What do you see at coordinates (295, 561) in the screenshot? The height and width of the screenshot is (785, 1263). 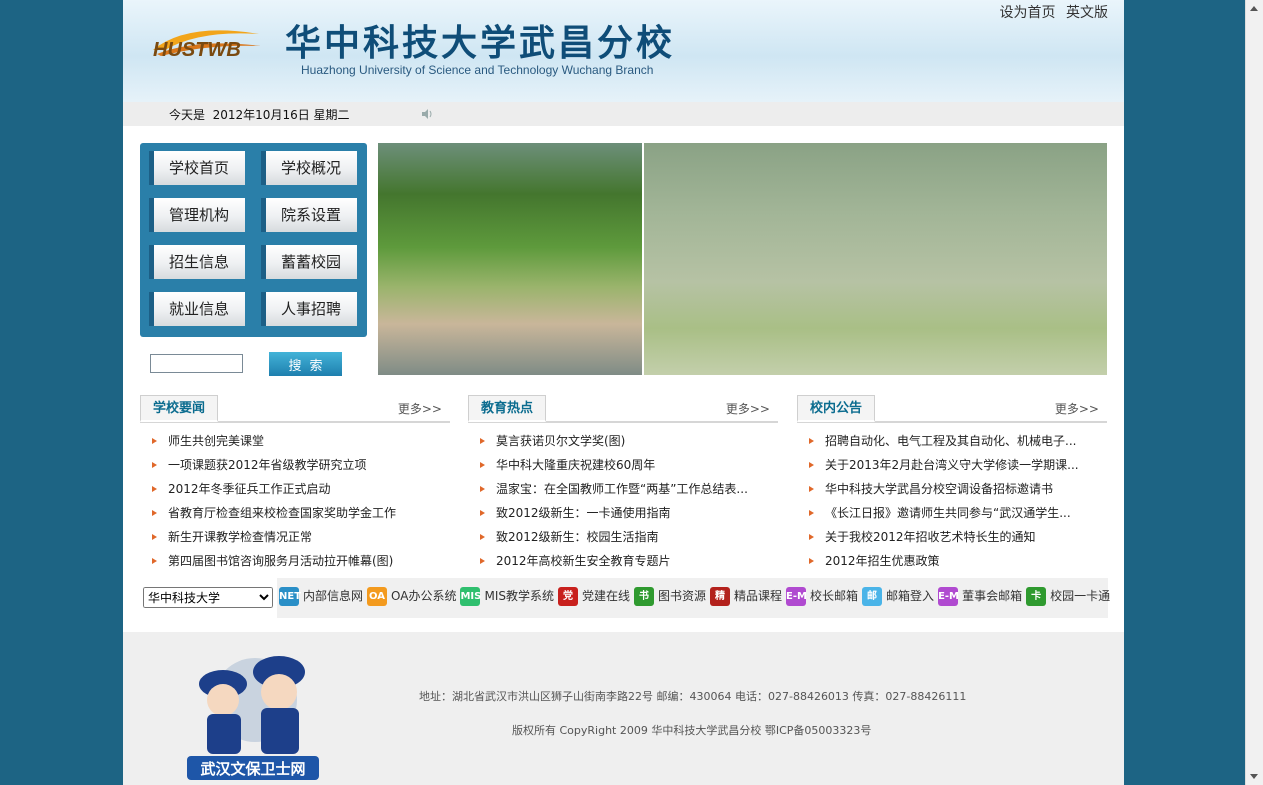 I see `news-item: 第四届图书馆咨询服务月活动拉开帷幕(图)` at bounding box center [295, 561].